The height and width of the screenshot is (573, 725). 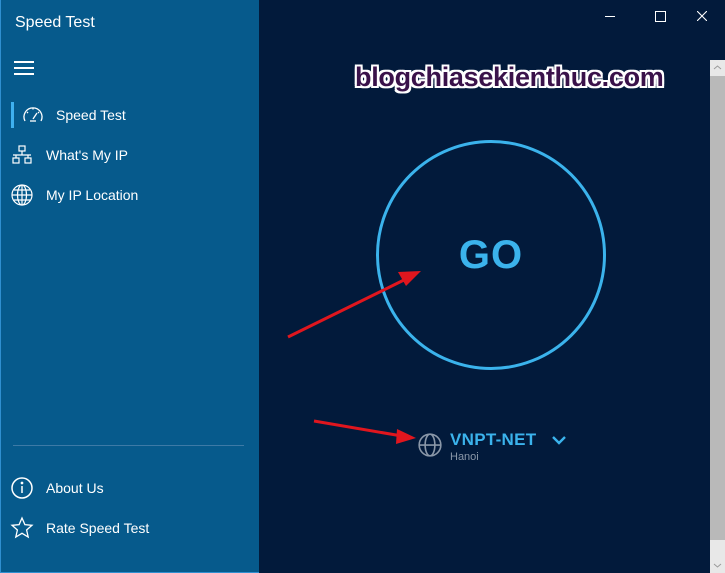 What do you see at coordinates (24, 68) in the screenshot?
I see `hamburger-menu-button` at bounding box center [24, 68].